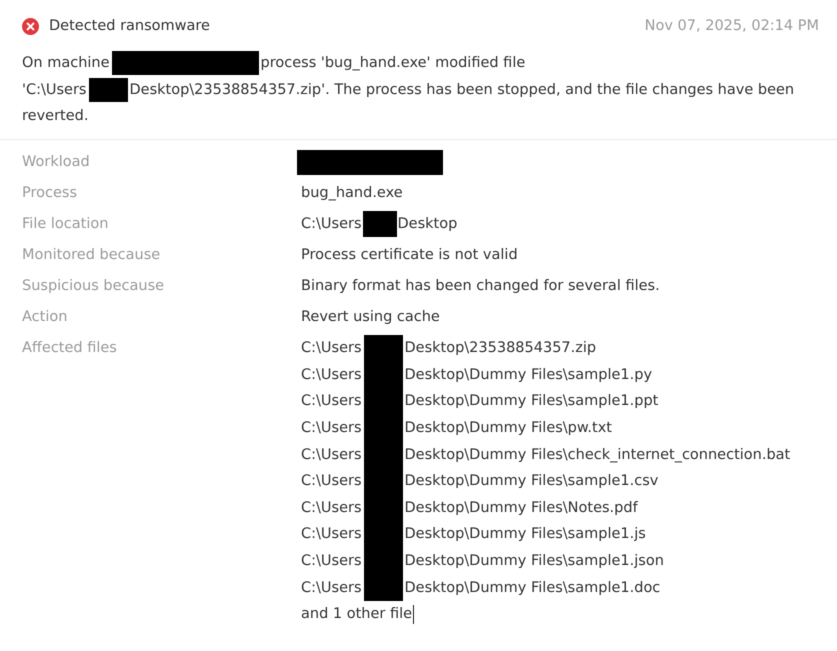  Describe the element at coordinates (597, 455) in the screenshot. I see `file-path-text: Desktop\Dummy Files\check_internet_connection.bat` at that location.